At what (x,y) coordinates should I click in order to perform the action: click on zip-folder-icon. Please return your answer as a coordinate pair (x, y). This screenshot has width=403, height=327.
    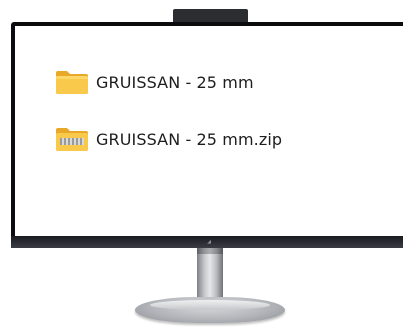
    Looking at the image, I should click on (72, 139).